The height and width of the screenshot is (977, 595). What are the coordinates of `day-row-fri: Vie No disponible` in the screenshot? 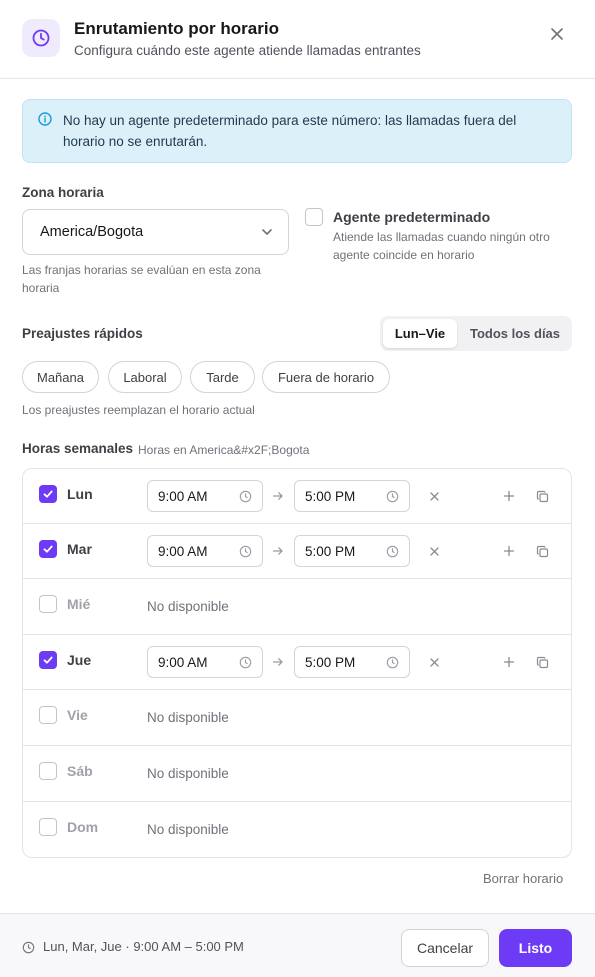 It's located at (297, 718).